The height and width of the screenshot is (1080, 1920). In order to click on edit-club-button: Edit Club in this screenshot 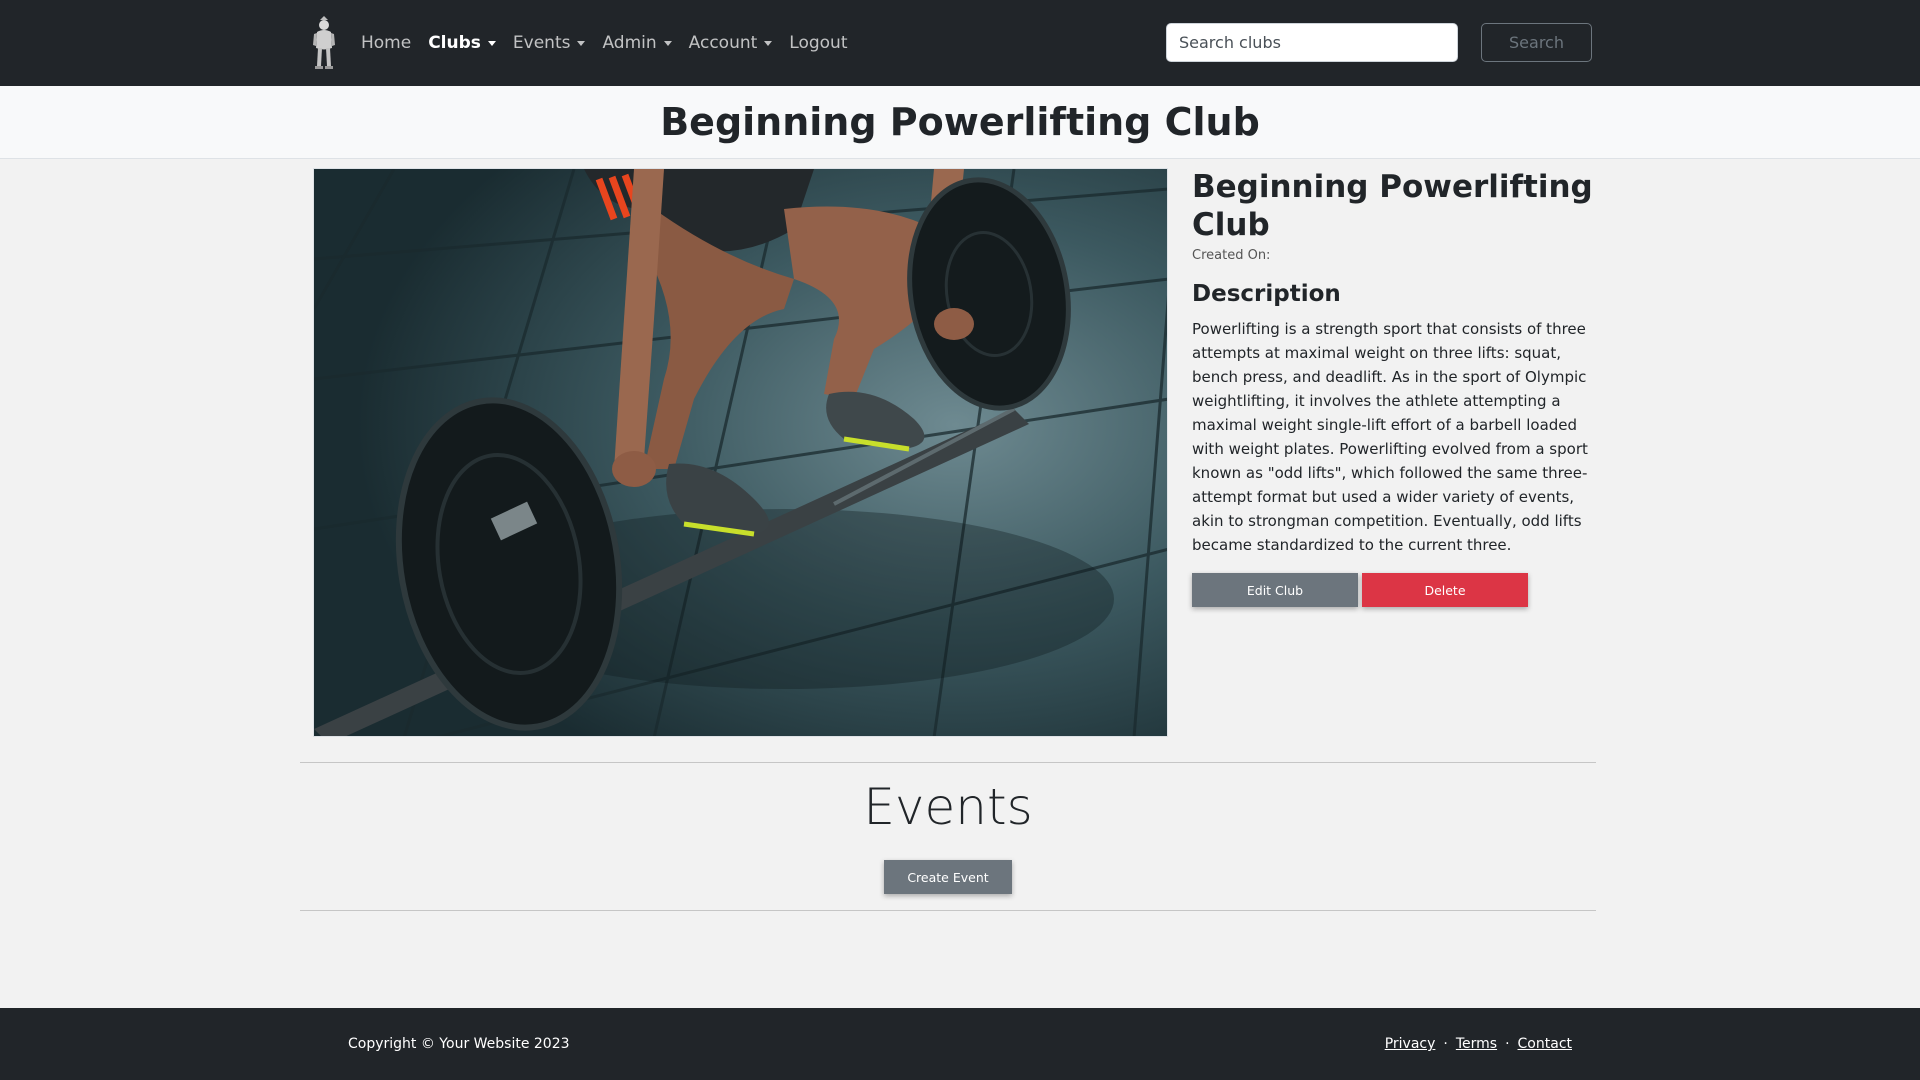, I will do `click(1275, 590)`.